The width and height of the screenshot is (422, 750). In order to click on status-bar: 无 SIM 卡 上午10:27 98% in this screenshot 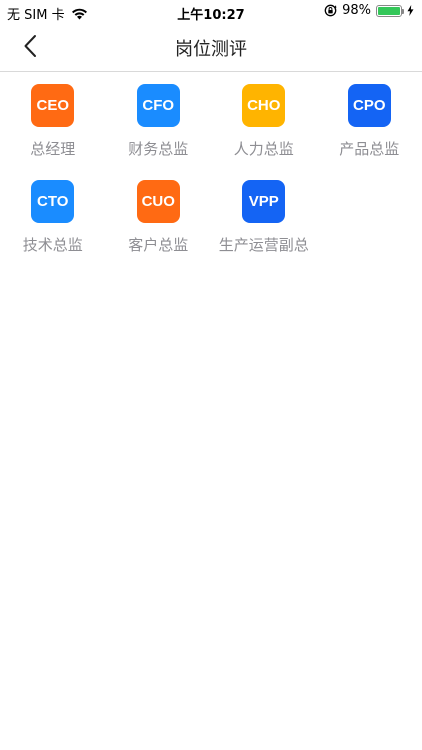, I will do `click(211, 12)`.